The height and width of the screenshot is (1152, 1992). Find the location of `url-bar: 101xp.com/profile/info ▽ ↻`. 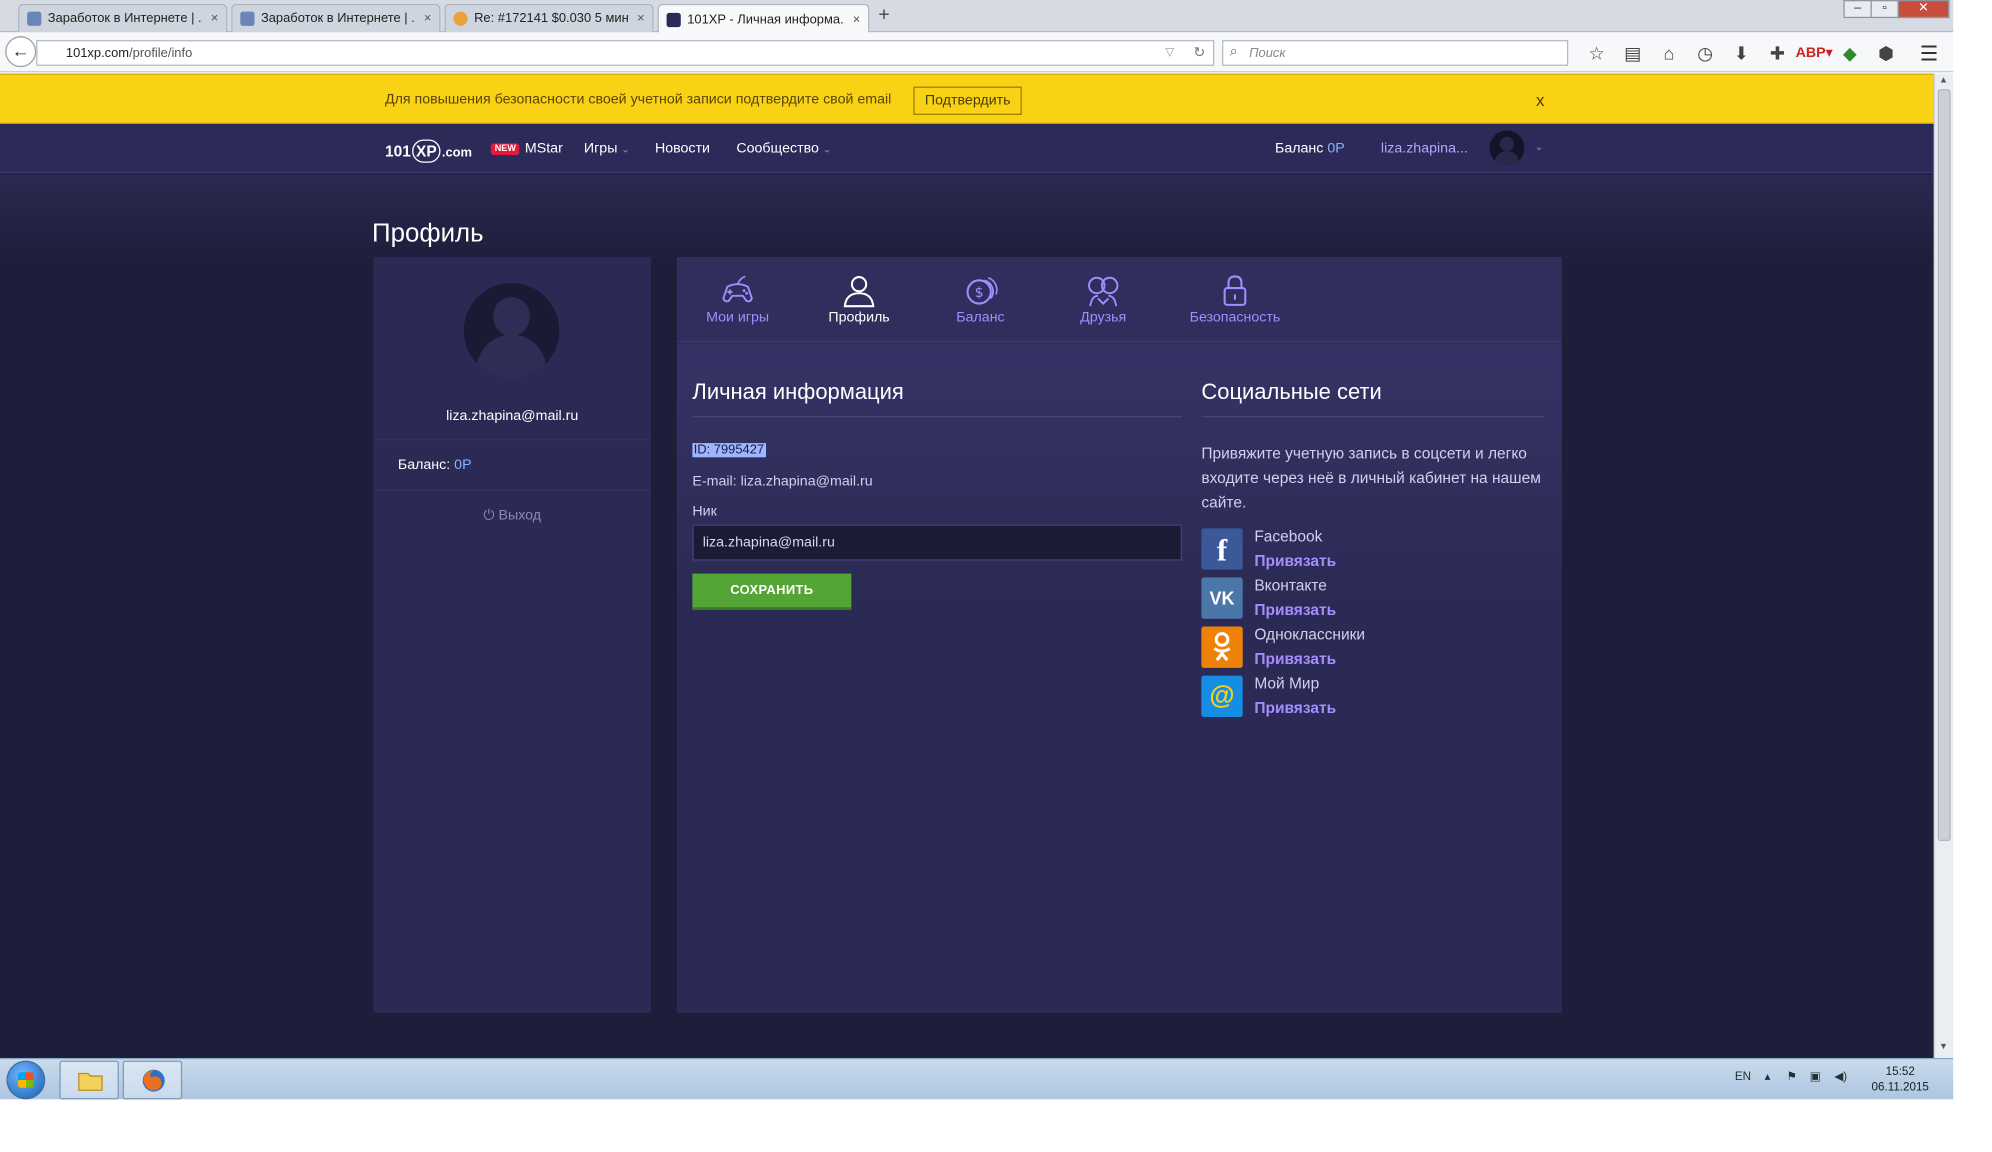

url-bar: 101xp.com/profile/info ▽ ↻ is located at coordinates (625, 53).